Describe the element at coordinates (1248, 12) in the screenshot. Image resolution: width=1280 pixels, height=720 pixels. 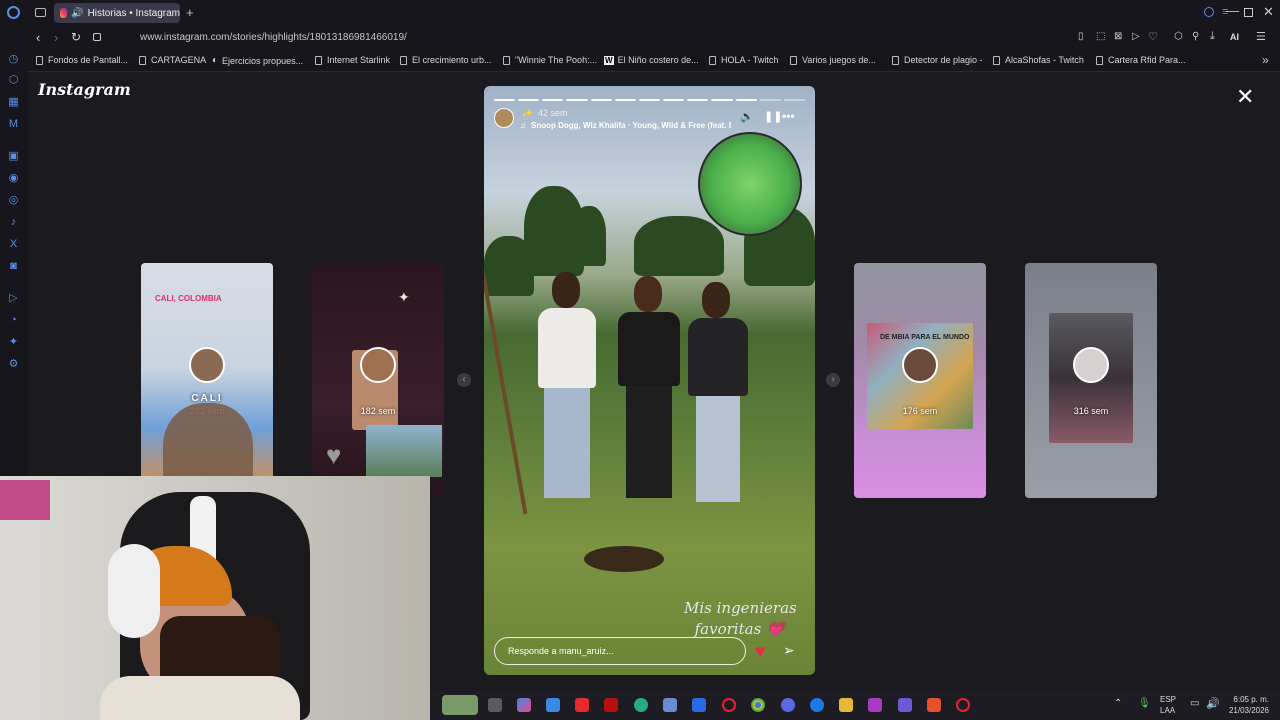
I see `restore-button` at that location.